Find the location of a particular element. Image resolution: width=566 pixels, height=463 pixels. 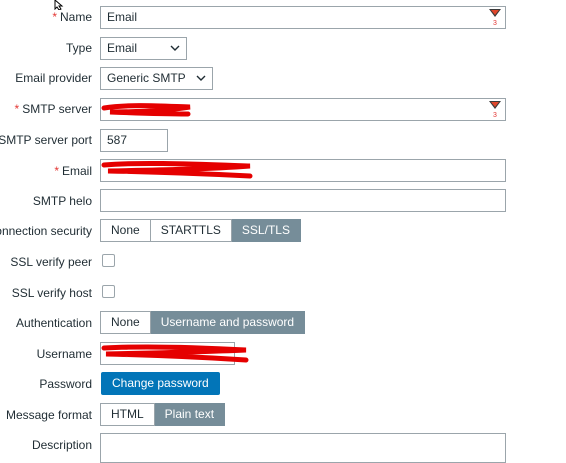

username-field is located at coordinates (167, 353).